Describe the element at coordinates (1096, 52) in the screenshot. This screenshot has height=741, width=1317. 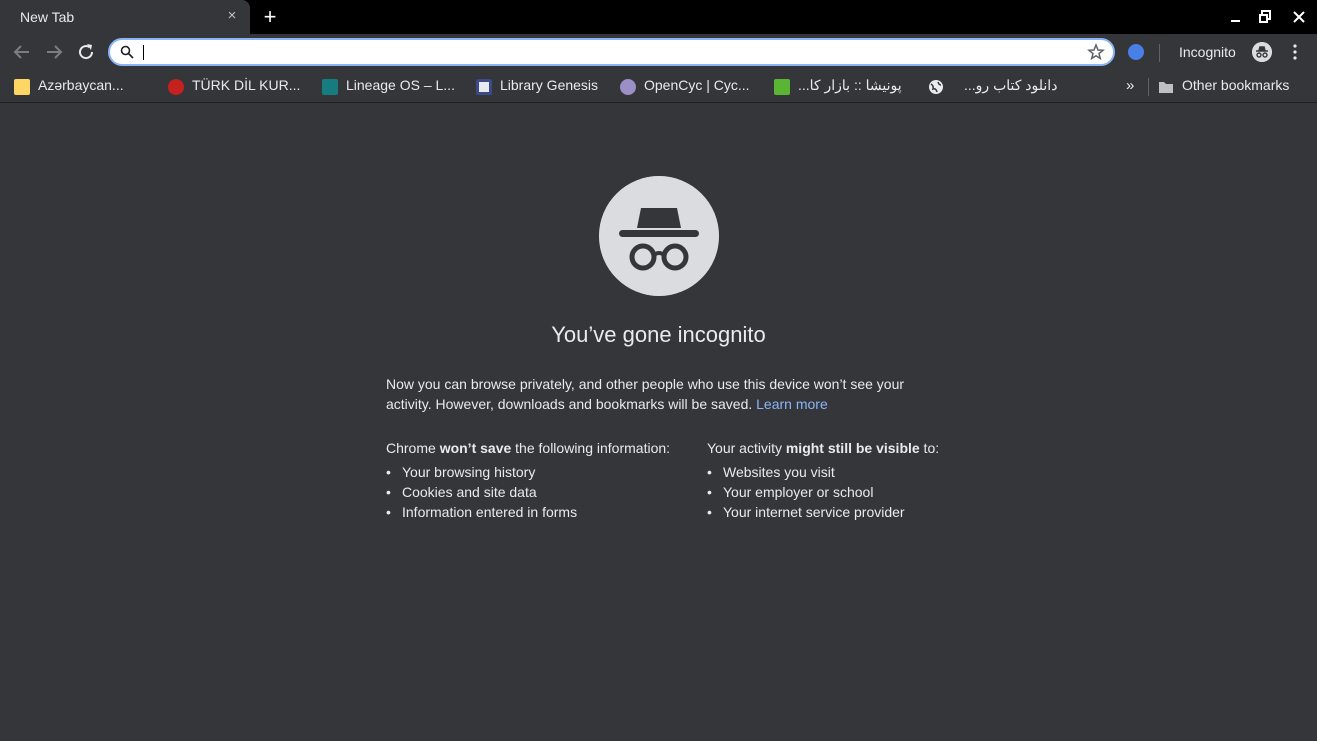
I see `bookmark-star-icon` at that location.